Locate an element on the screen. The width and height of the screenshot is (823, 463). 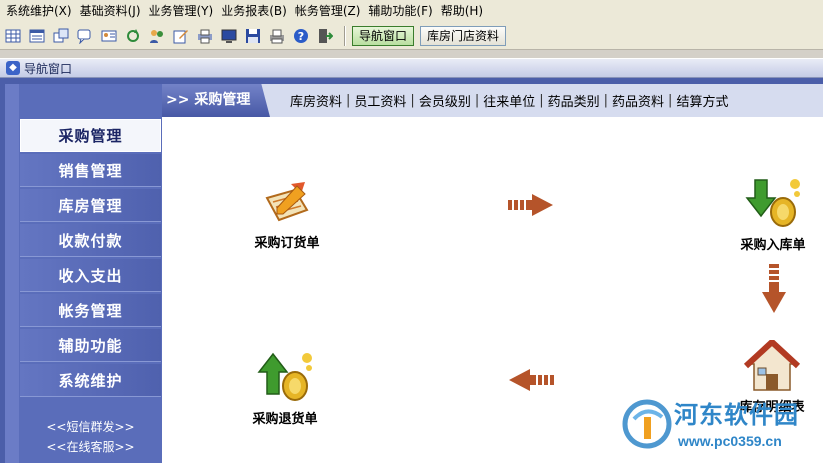
help-icon: ? is located at coordinates (301, 36).